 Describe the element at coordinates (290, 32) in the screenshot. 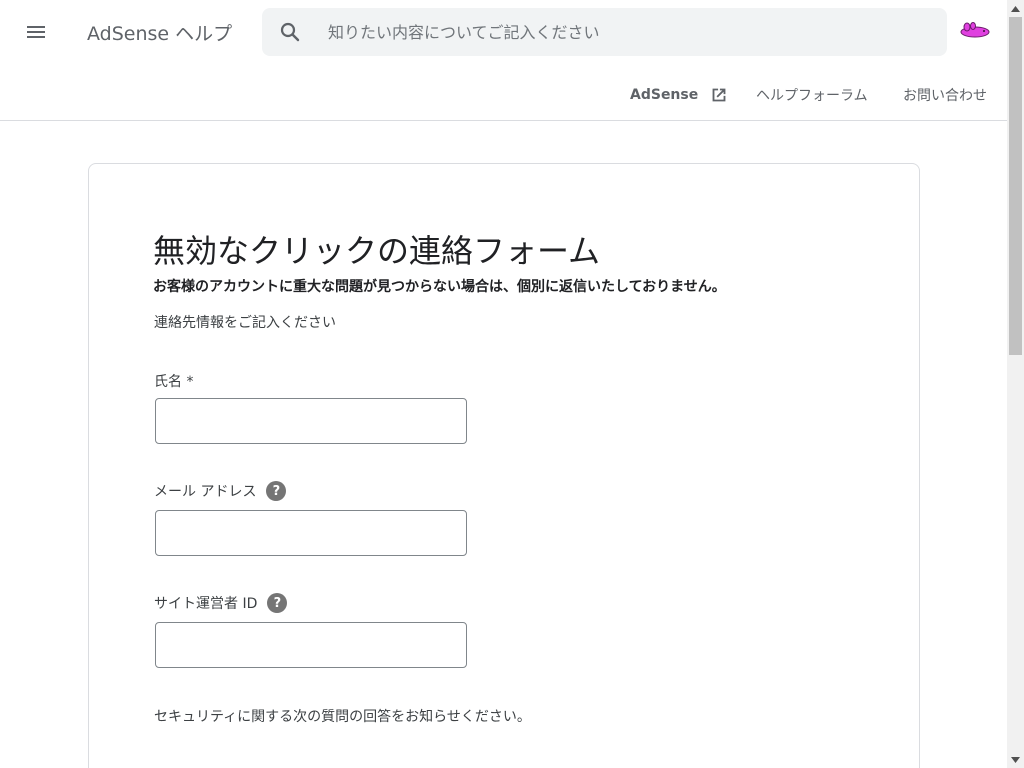

I see `search-icon` at that location.